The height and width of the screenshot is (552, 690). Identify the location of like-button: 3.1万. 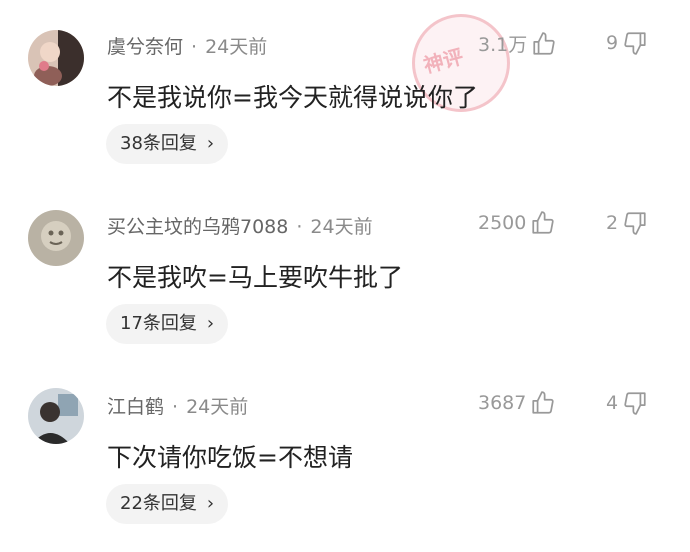
(517, 43).